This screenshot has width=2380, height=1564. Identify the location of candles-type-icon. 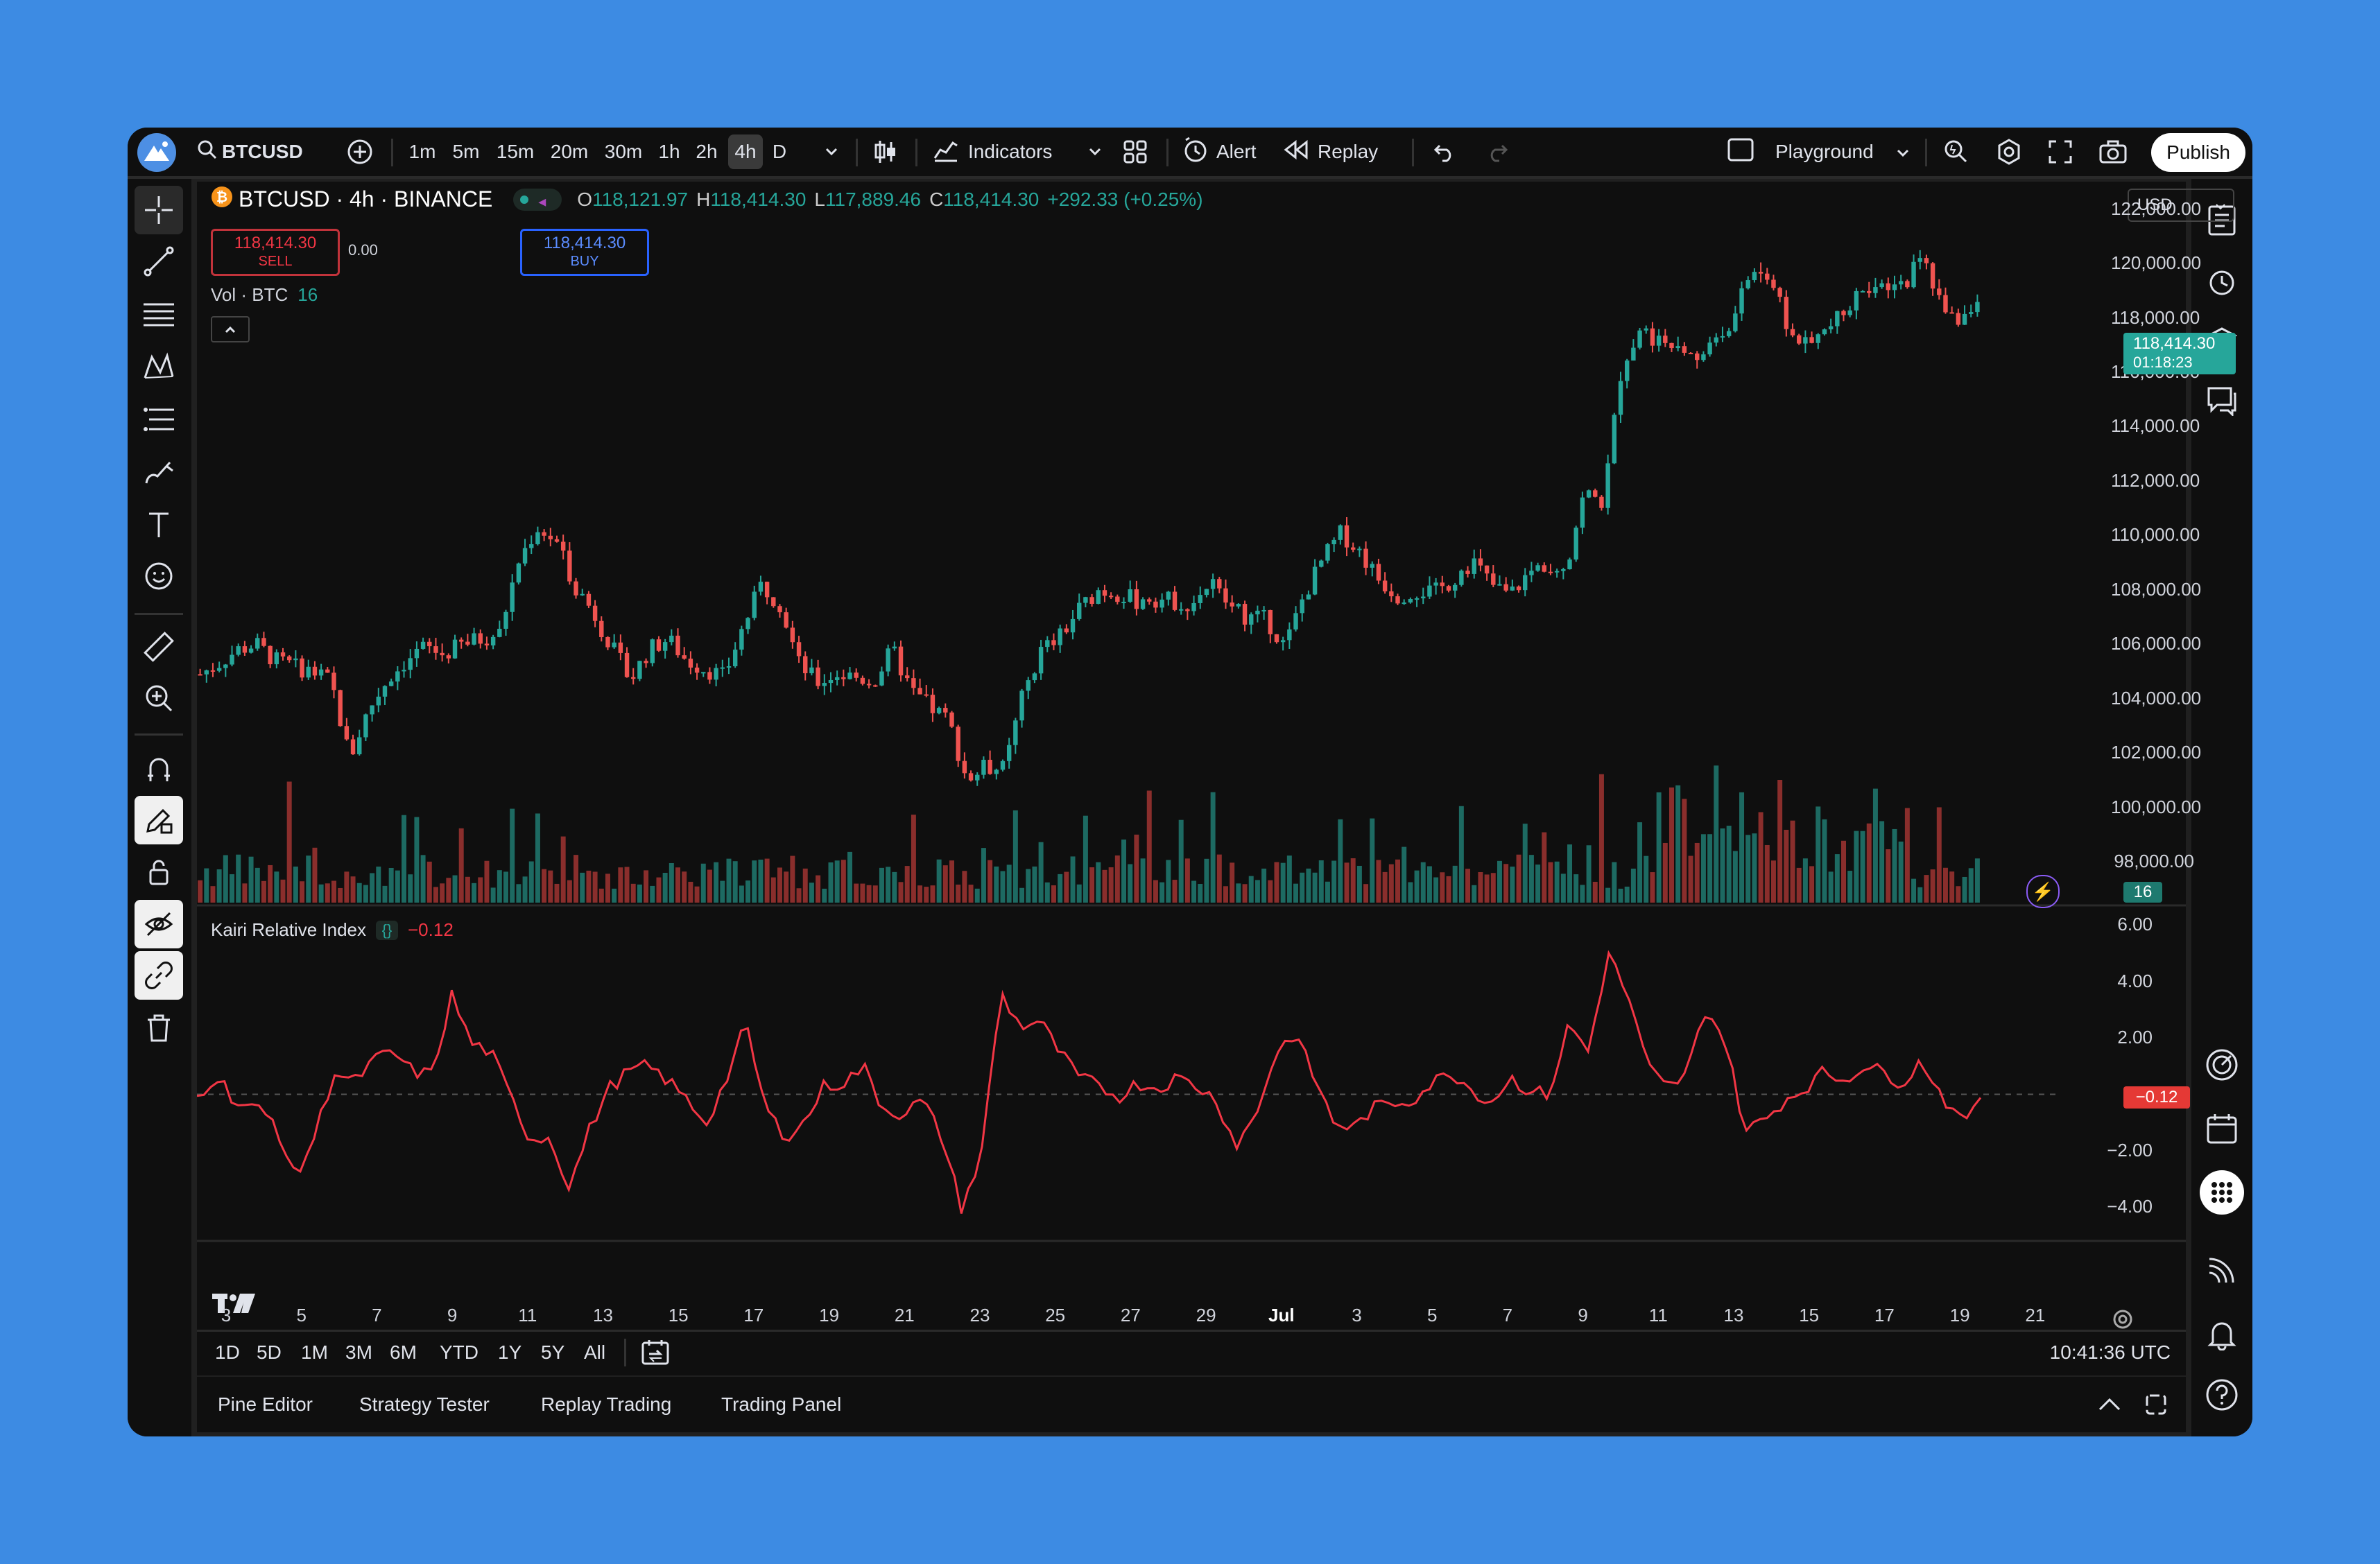
(886, 151).